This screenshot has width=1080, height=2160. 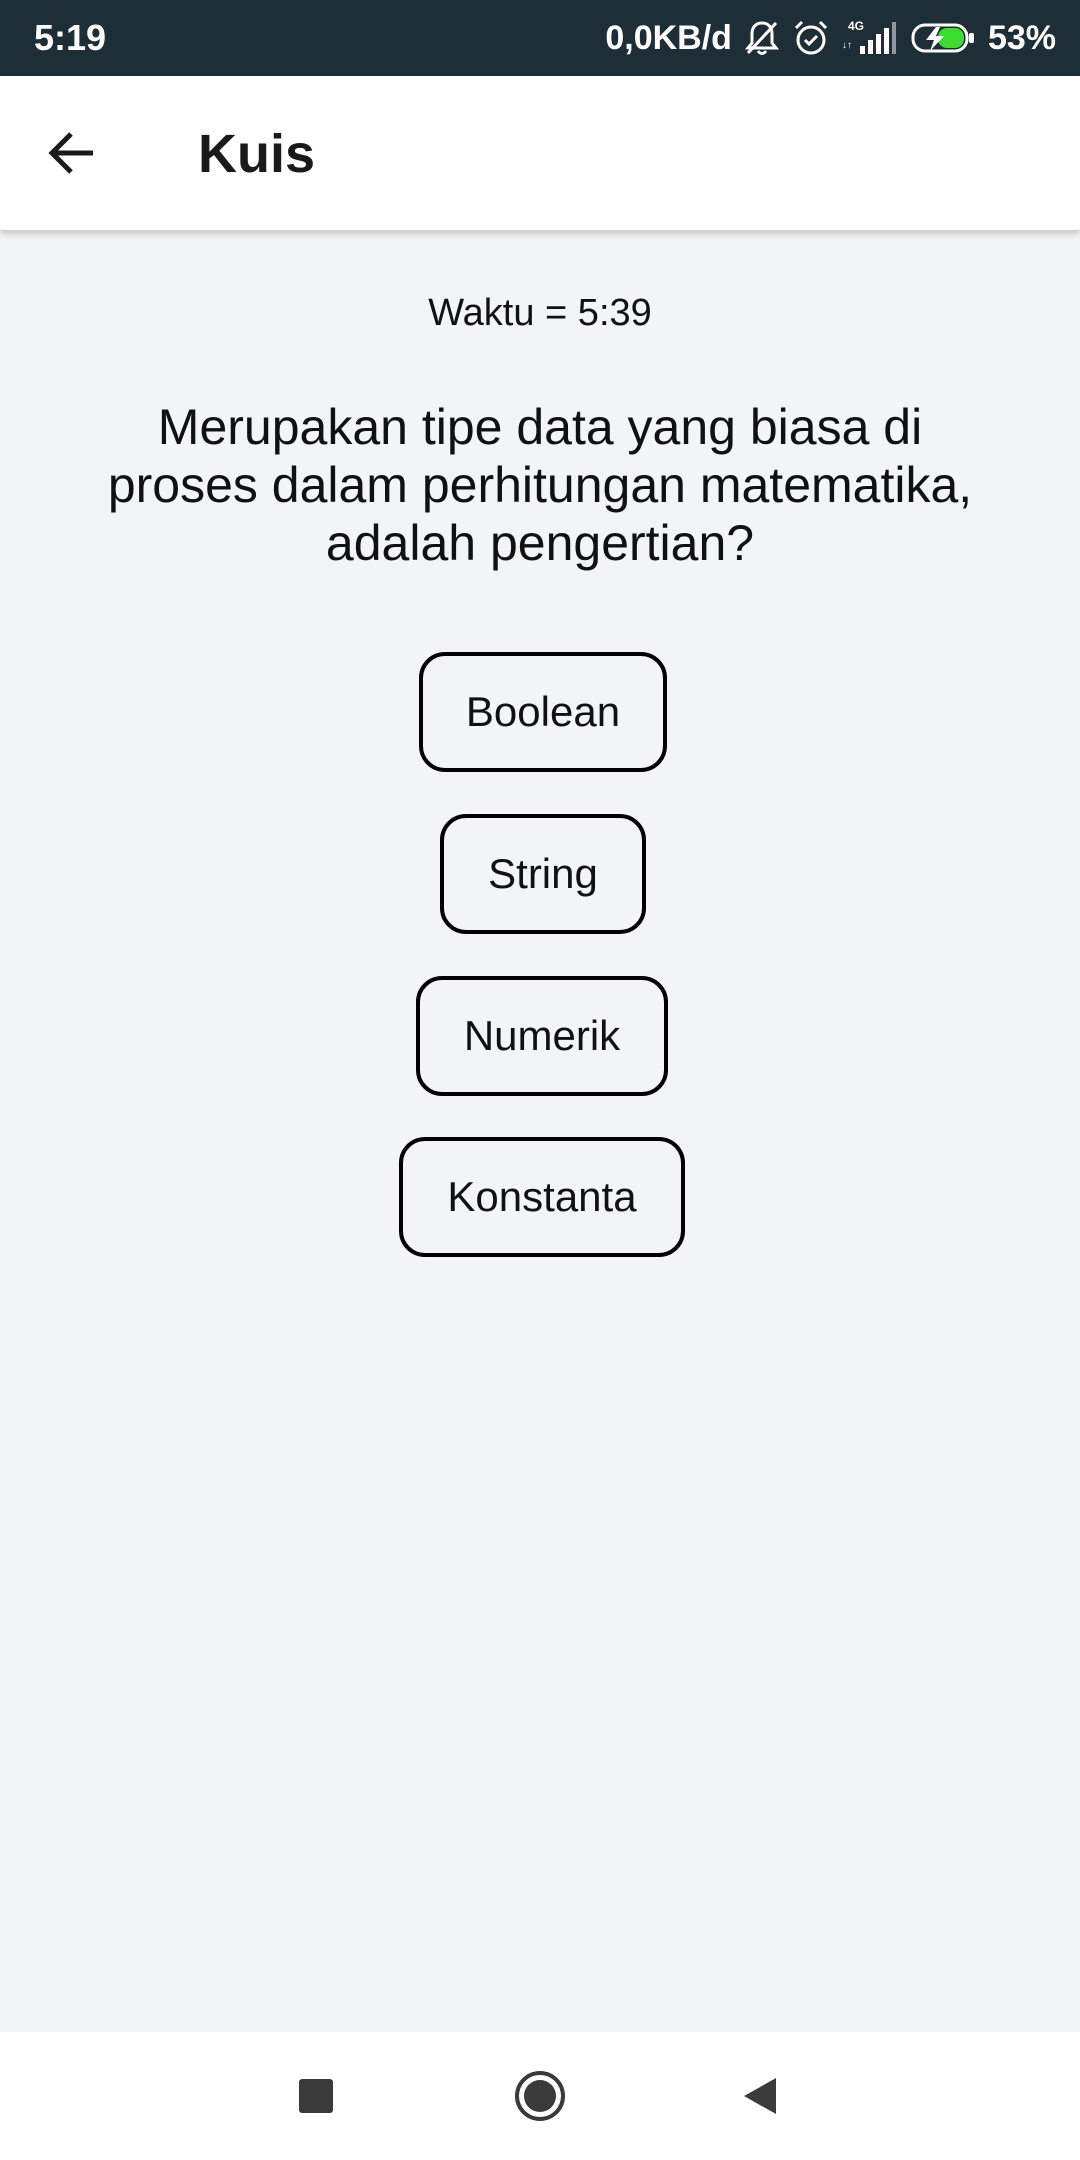 I want to click on battery-percent: 53%, so click(x=1021, y=37).